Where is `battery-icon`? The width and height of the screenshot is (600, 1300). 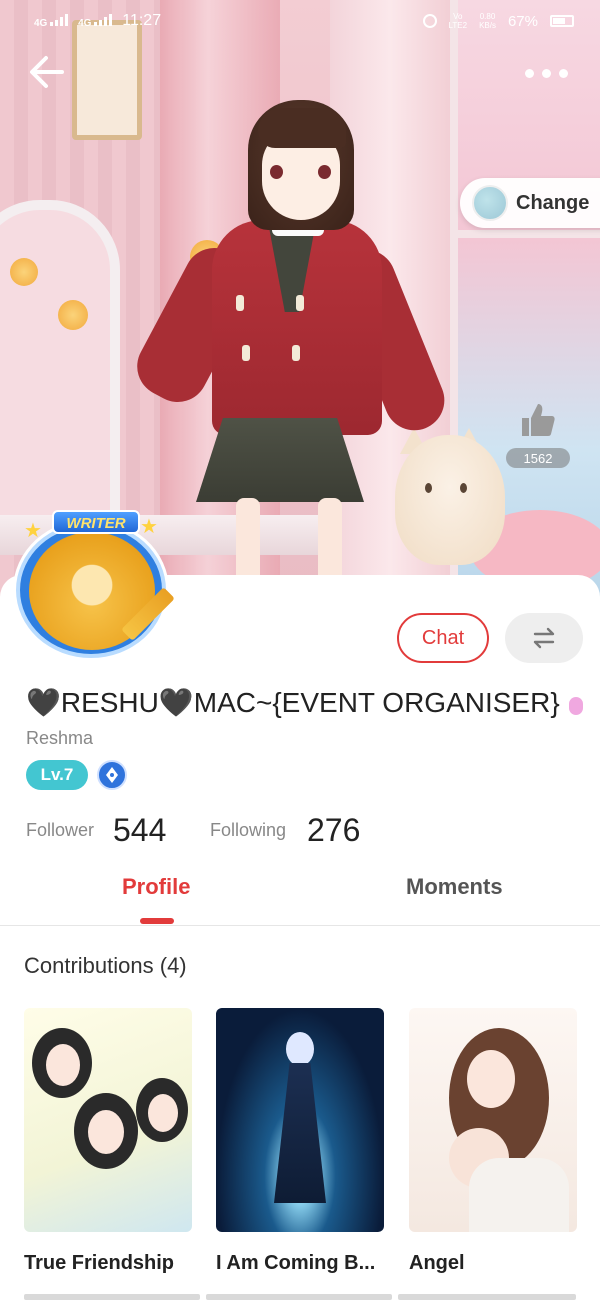 battery-icon is located at coordinates (562, 21).